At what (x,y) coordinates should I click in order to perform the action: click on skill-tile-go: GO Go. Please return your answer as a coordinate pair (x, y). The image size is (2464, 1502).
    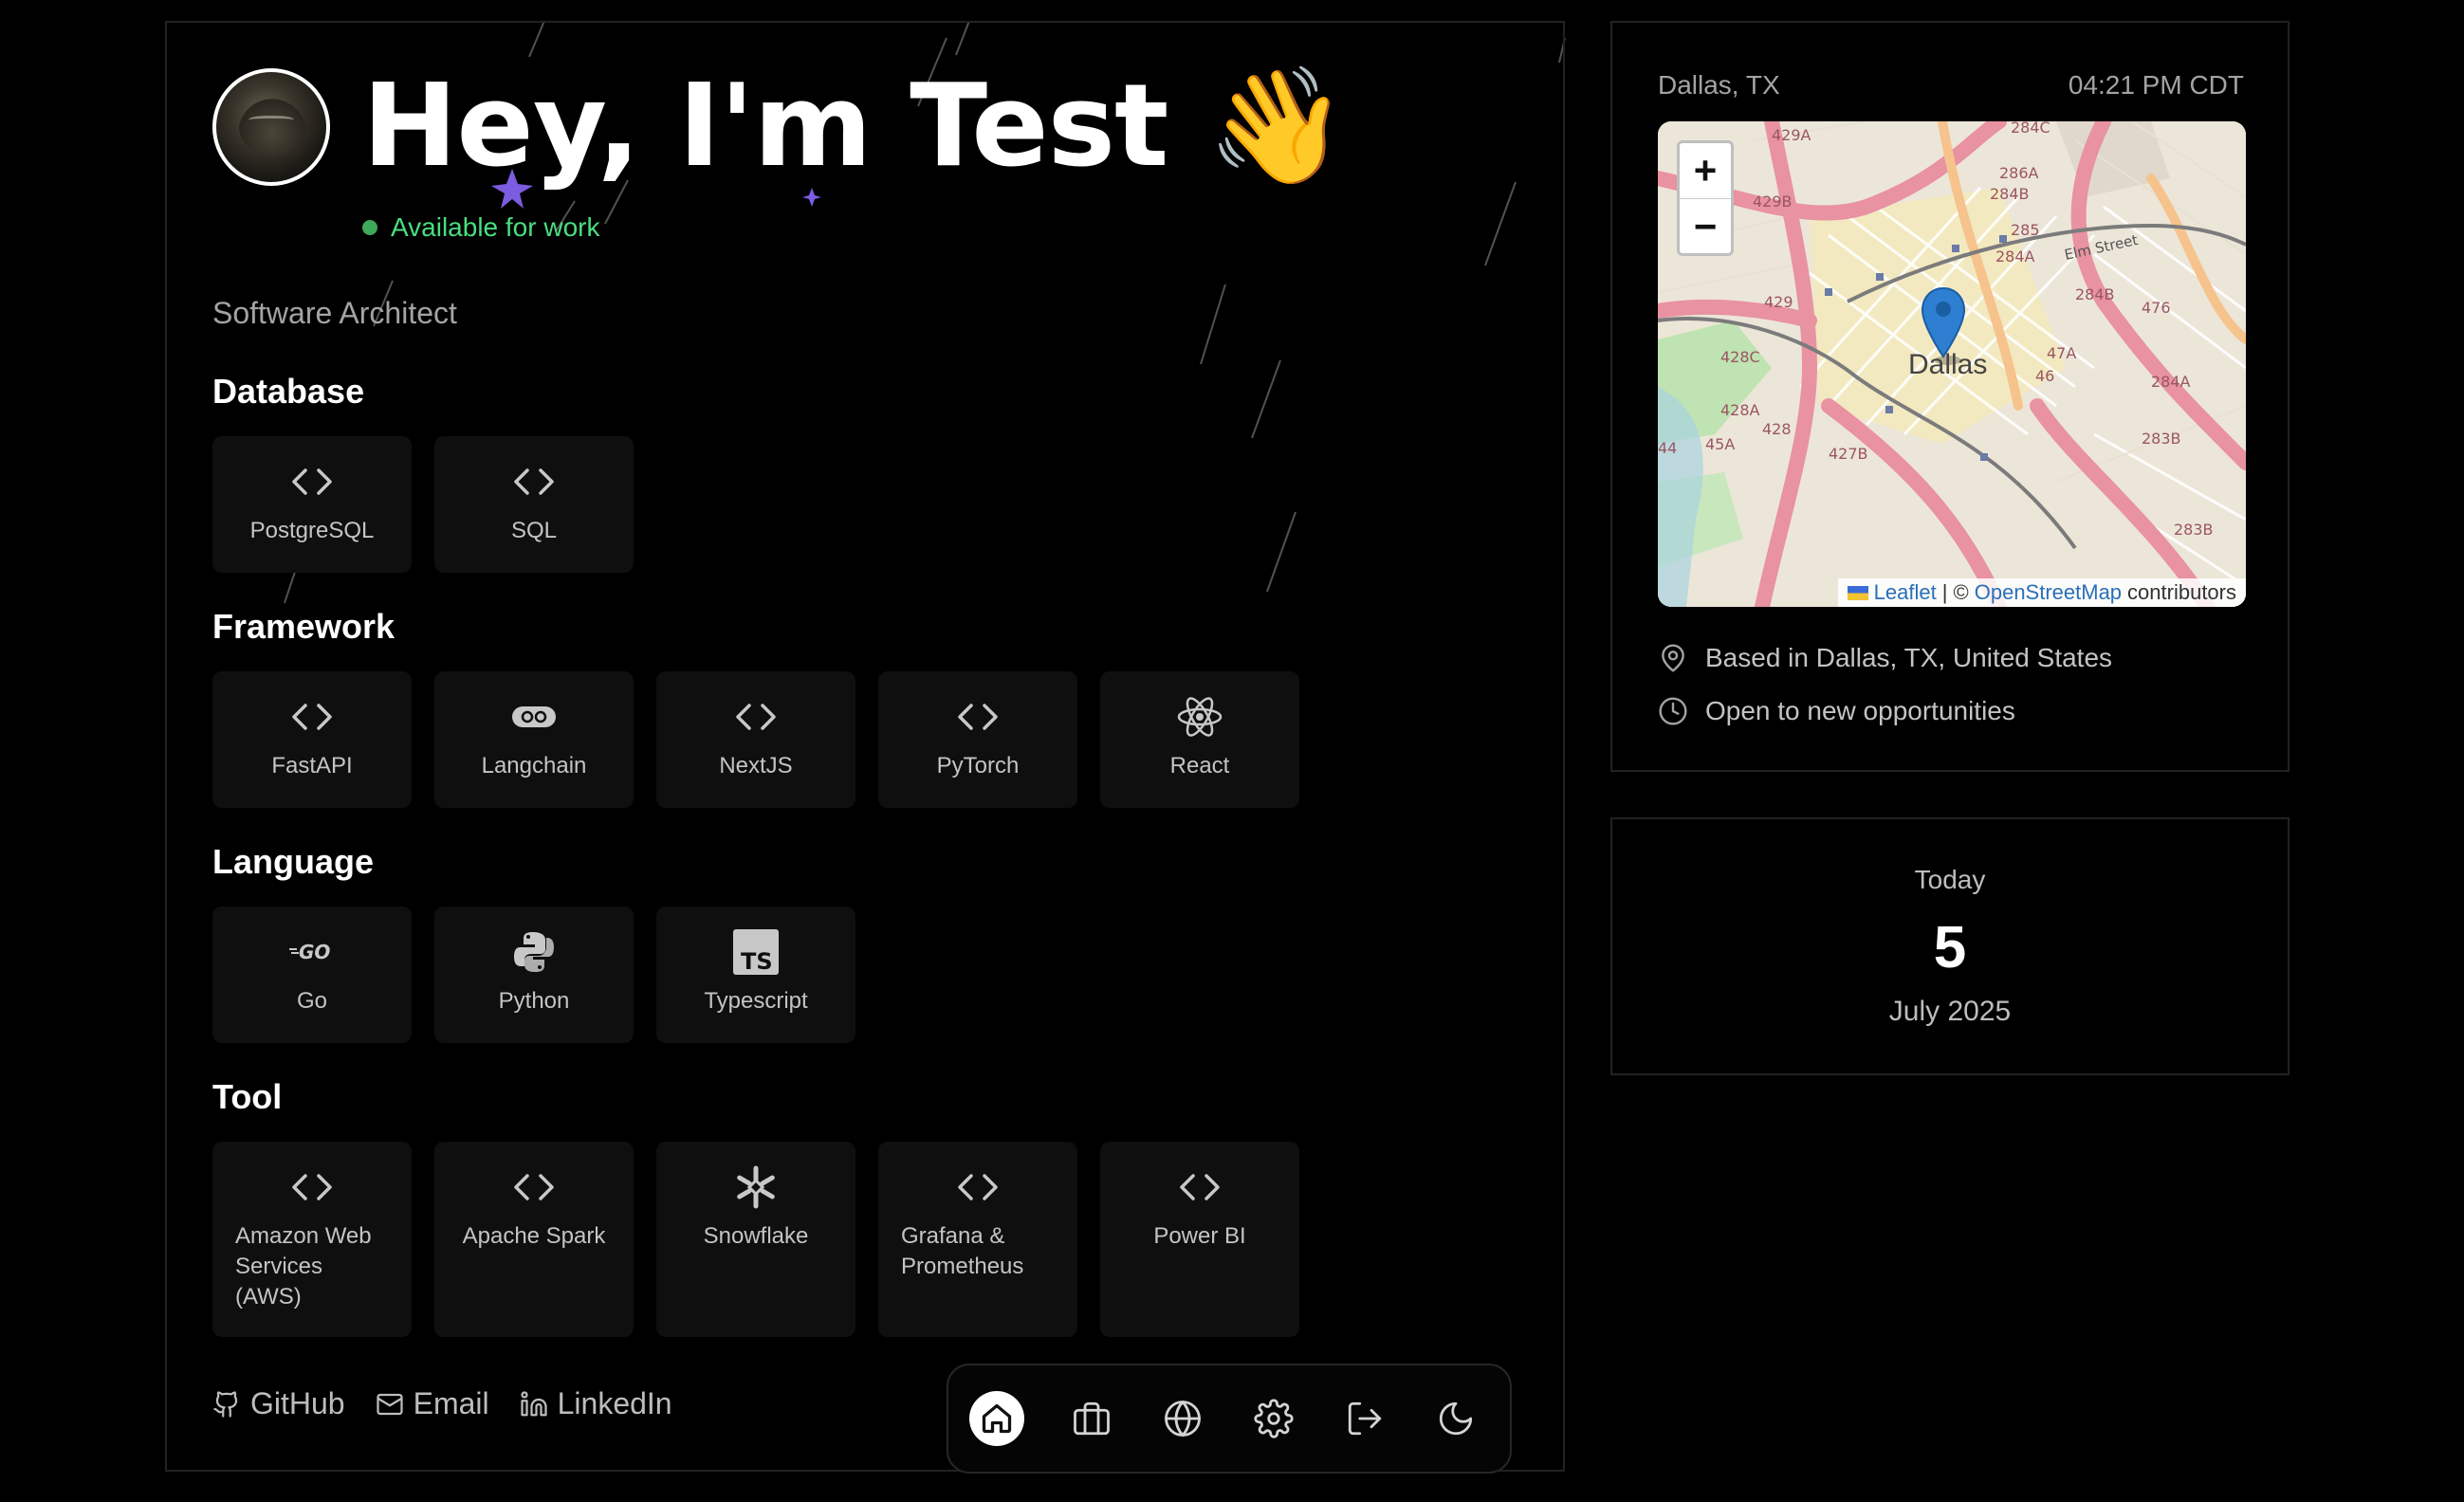
    Looking at the image, I should click on (312, 975).